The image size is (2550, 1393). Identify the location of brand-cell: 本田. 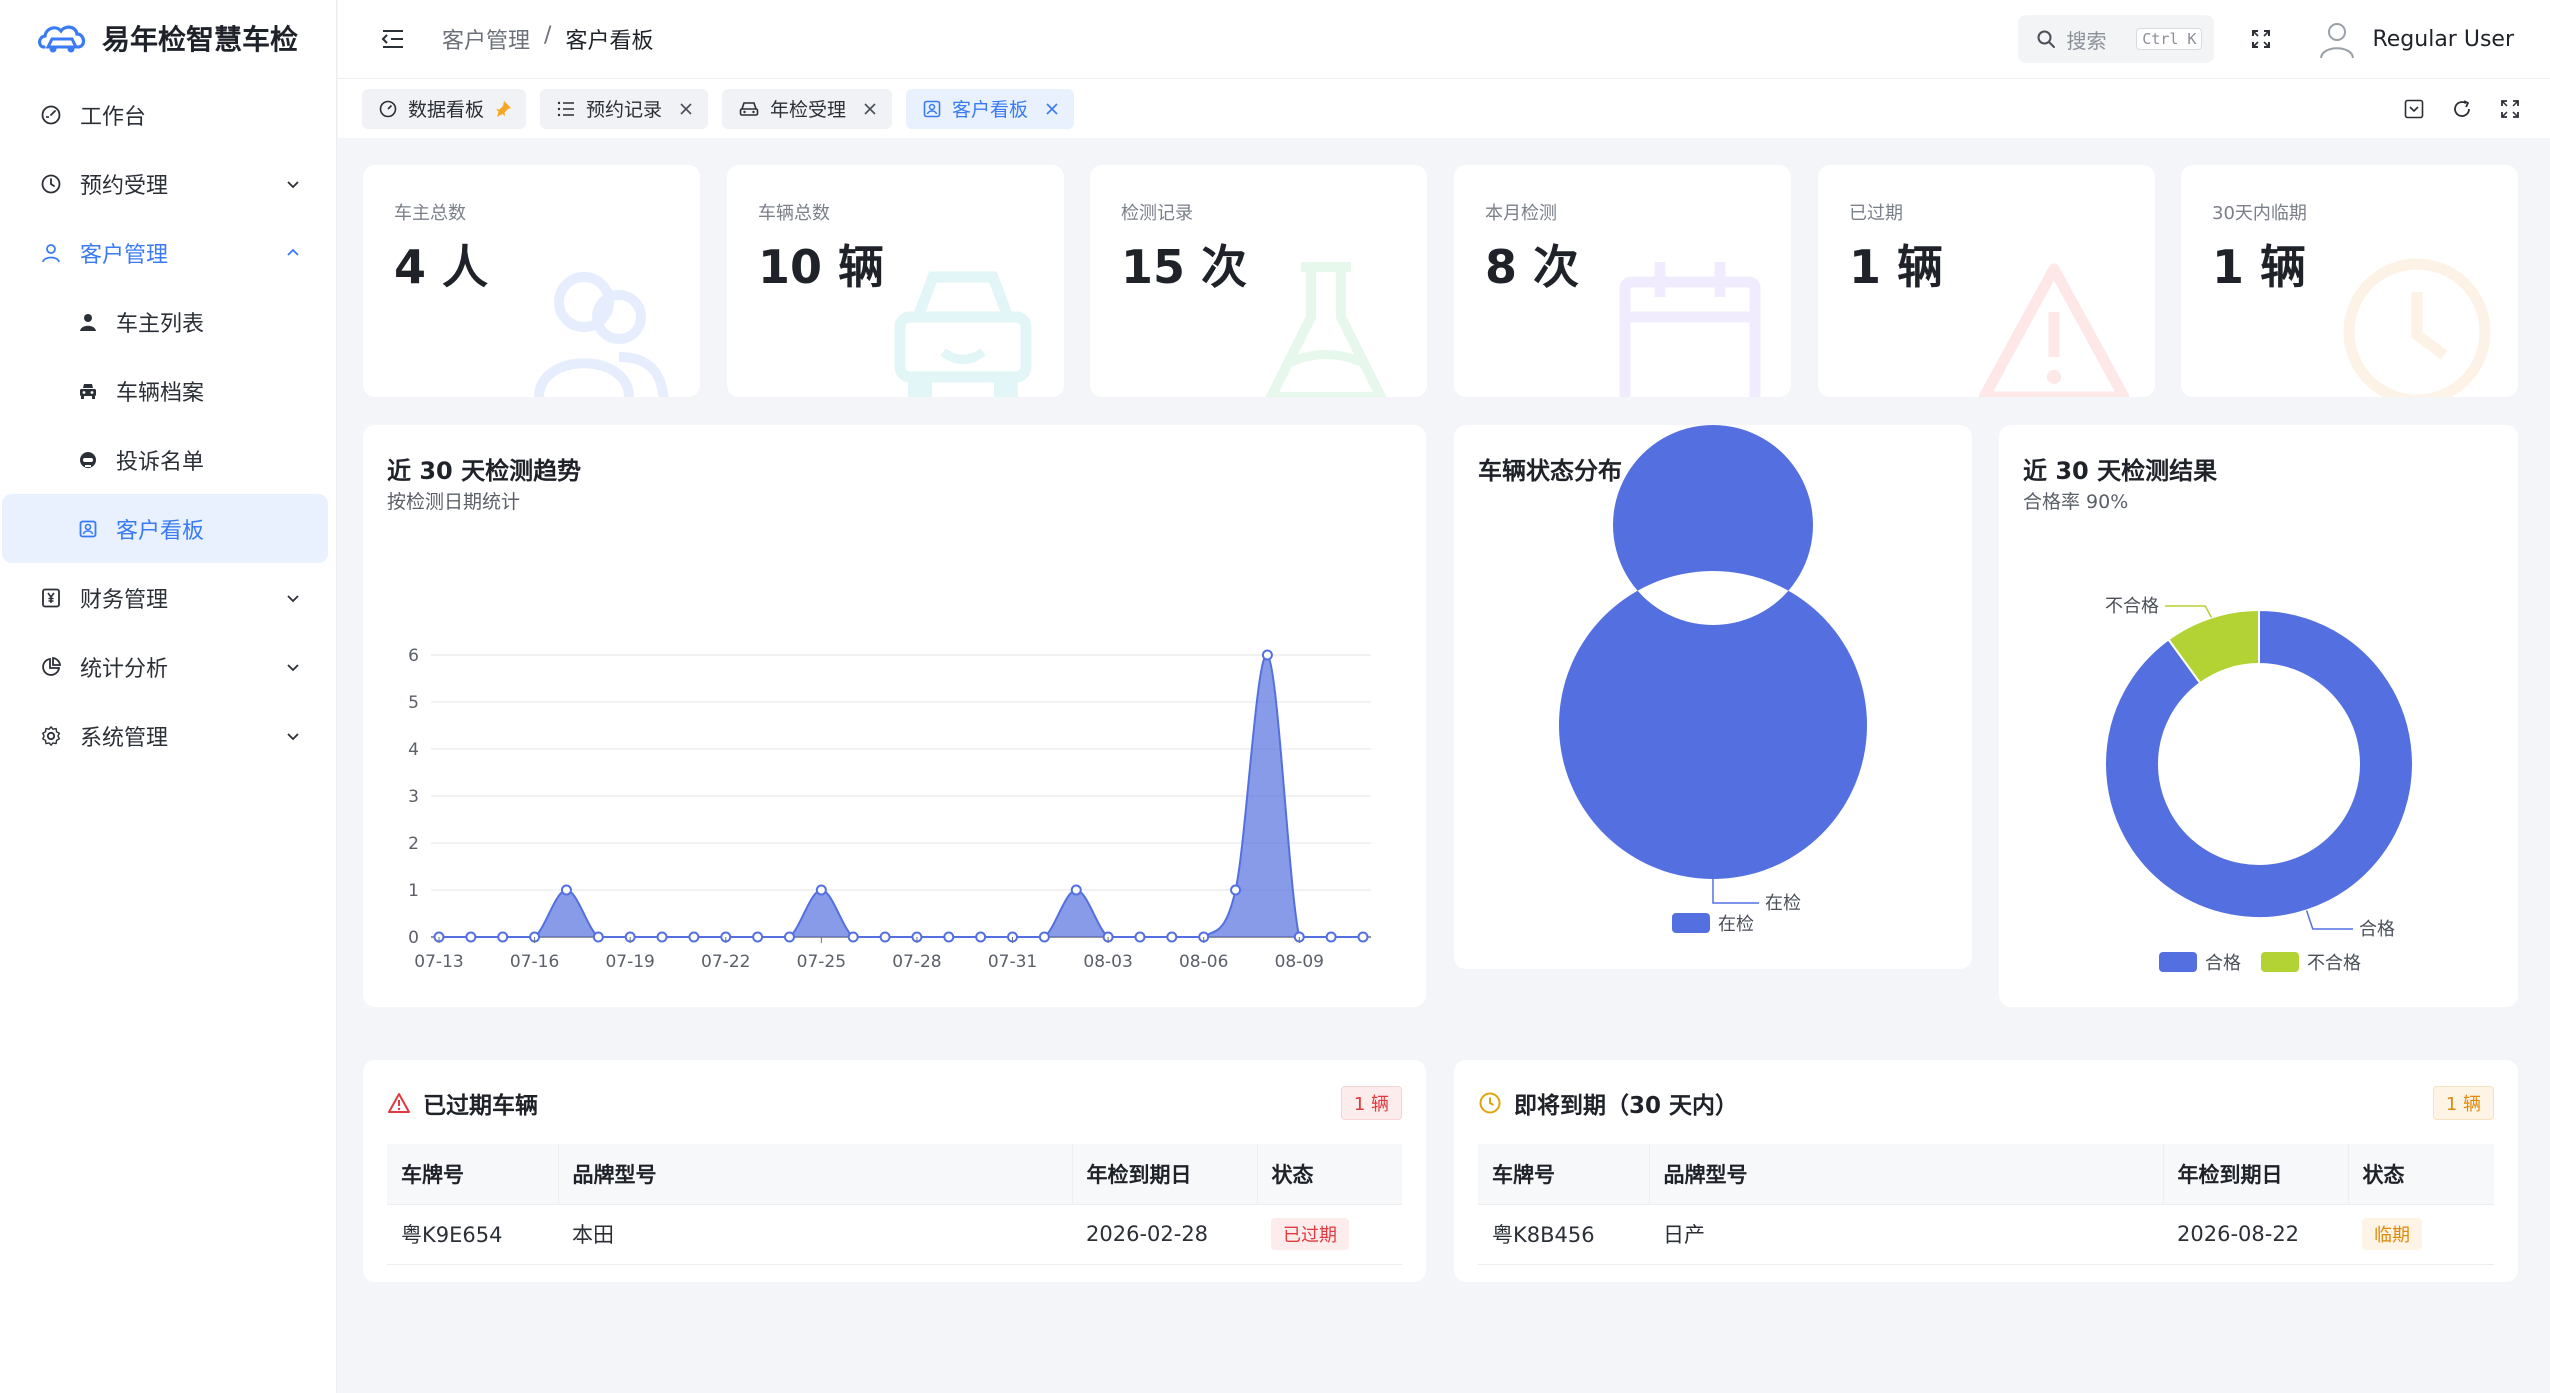
(815, 1234).